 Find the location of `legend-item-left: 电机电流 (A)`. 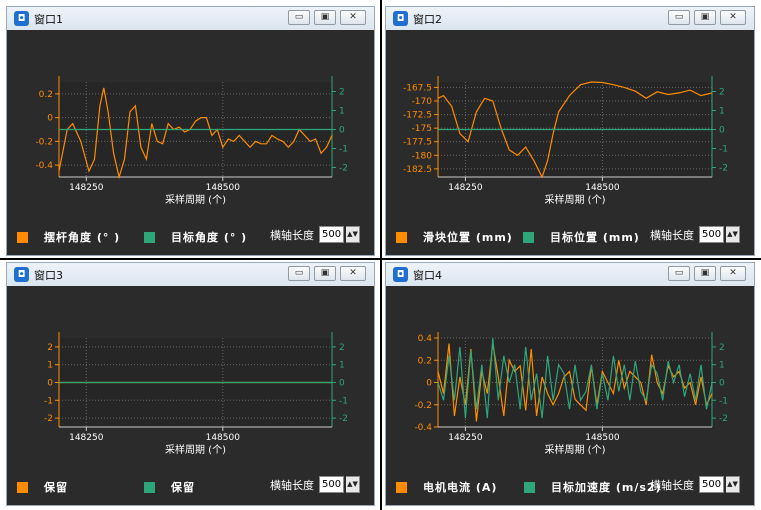

legend-item-left: 电机电流 (A) is located at coordinates (446, 487).